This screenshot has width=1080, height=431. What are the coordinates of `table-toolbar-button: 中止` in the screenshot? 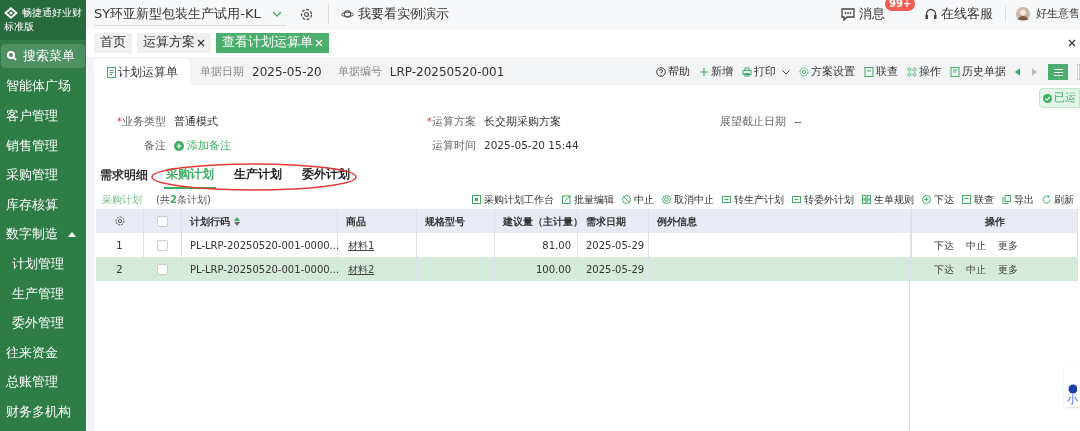 It's located at (638, 199).